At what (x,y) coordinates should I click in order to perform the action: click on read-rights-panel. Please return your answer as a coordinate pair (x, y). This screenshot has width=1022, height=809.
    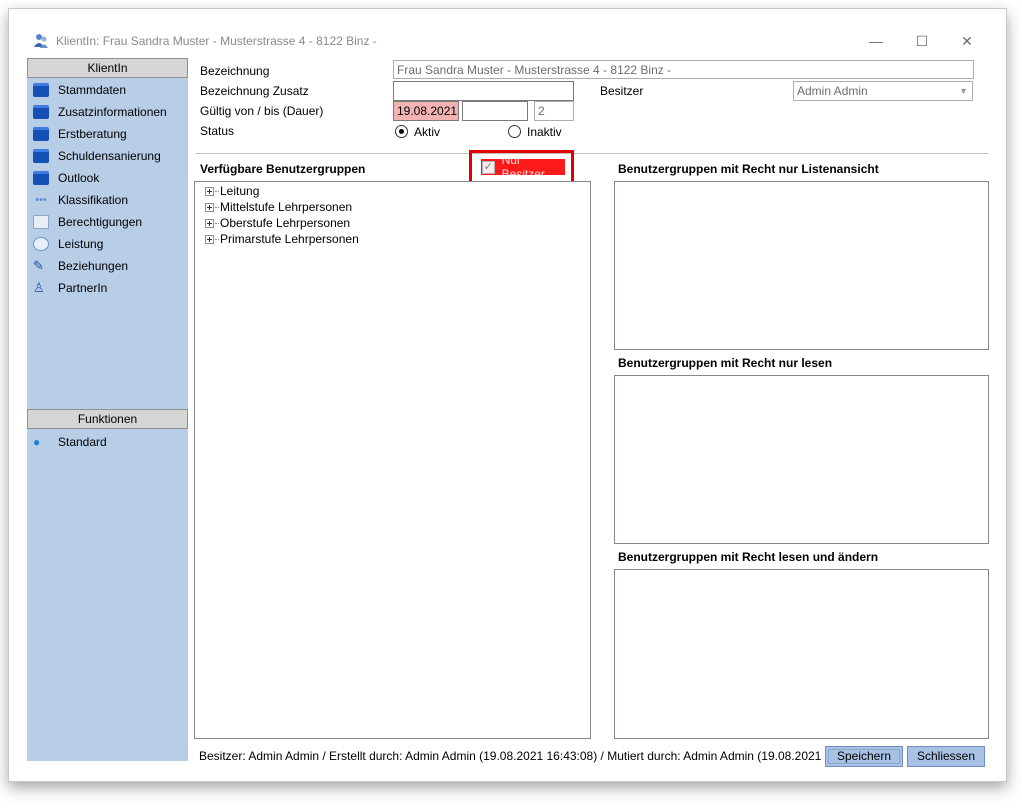
    Looking at the image, I should click on (801, 459).